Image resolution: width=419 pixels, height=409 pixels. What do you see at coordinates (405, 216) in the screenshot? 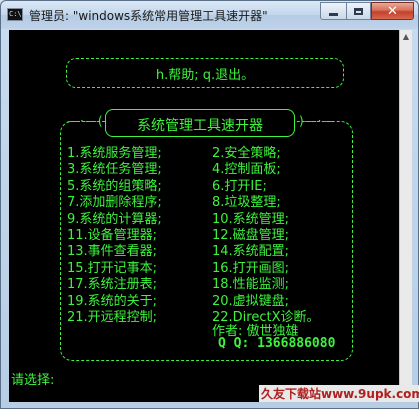
I see `vertical-scrollbar: ▲ ▼` at bounding box center [405, 216].